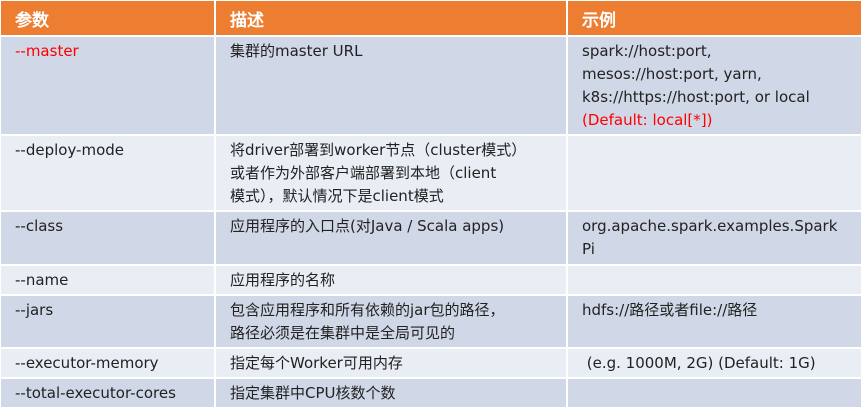 This screenshot has height=417, width=863. Describe the element at coordinates (647, 51) in the screenshot. I see `example-line: spark://host:port,` at that location.